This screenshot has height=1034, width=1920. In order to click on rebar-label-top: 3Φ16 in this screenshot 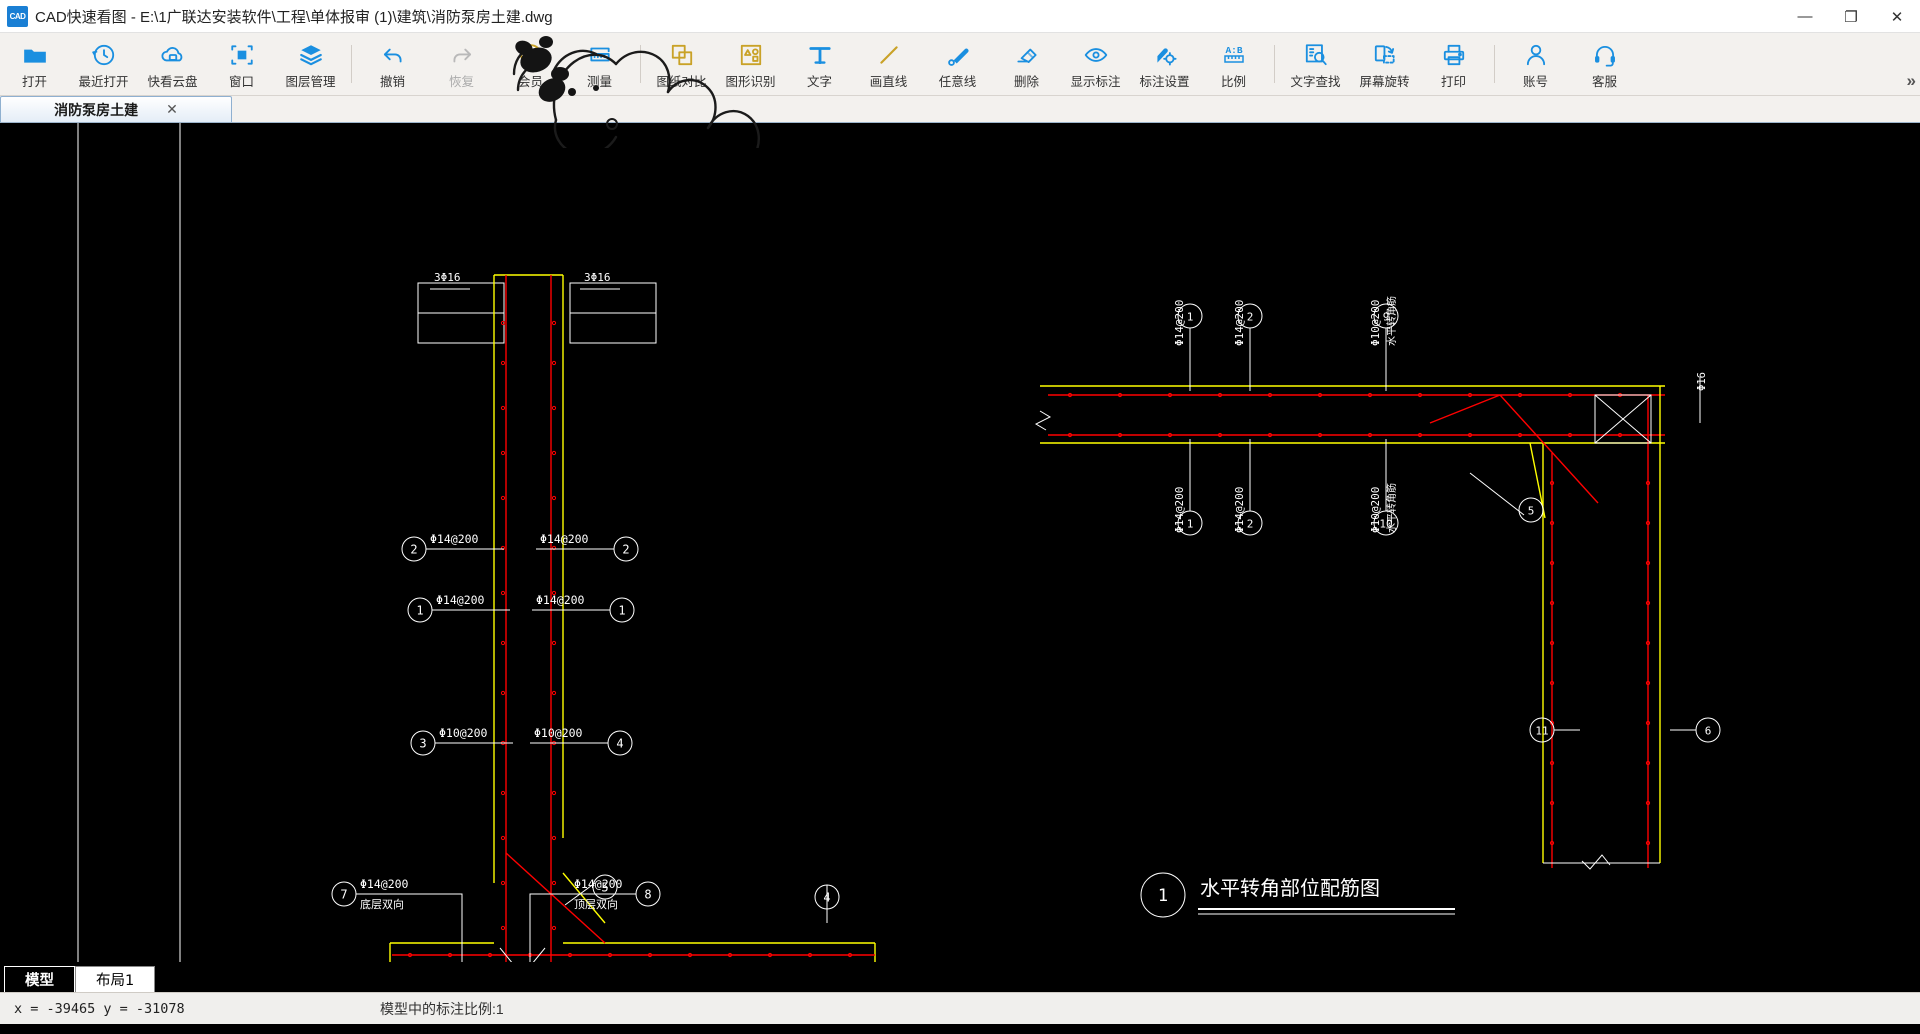, I will do `click(447, 277)`.